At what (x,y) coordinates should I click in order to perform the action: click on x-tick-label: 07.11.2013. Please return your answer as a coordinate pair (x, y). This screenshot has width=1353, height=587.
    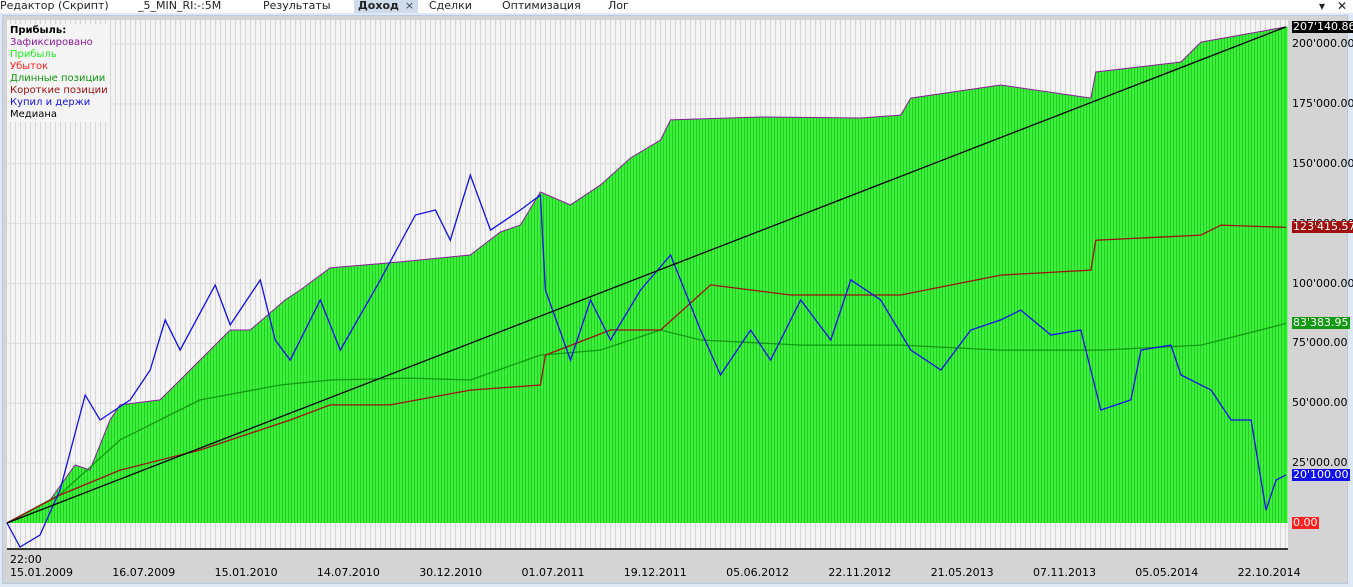
    Looking at the image, I should click on (1064, 572).